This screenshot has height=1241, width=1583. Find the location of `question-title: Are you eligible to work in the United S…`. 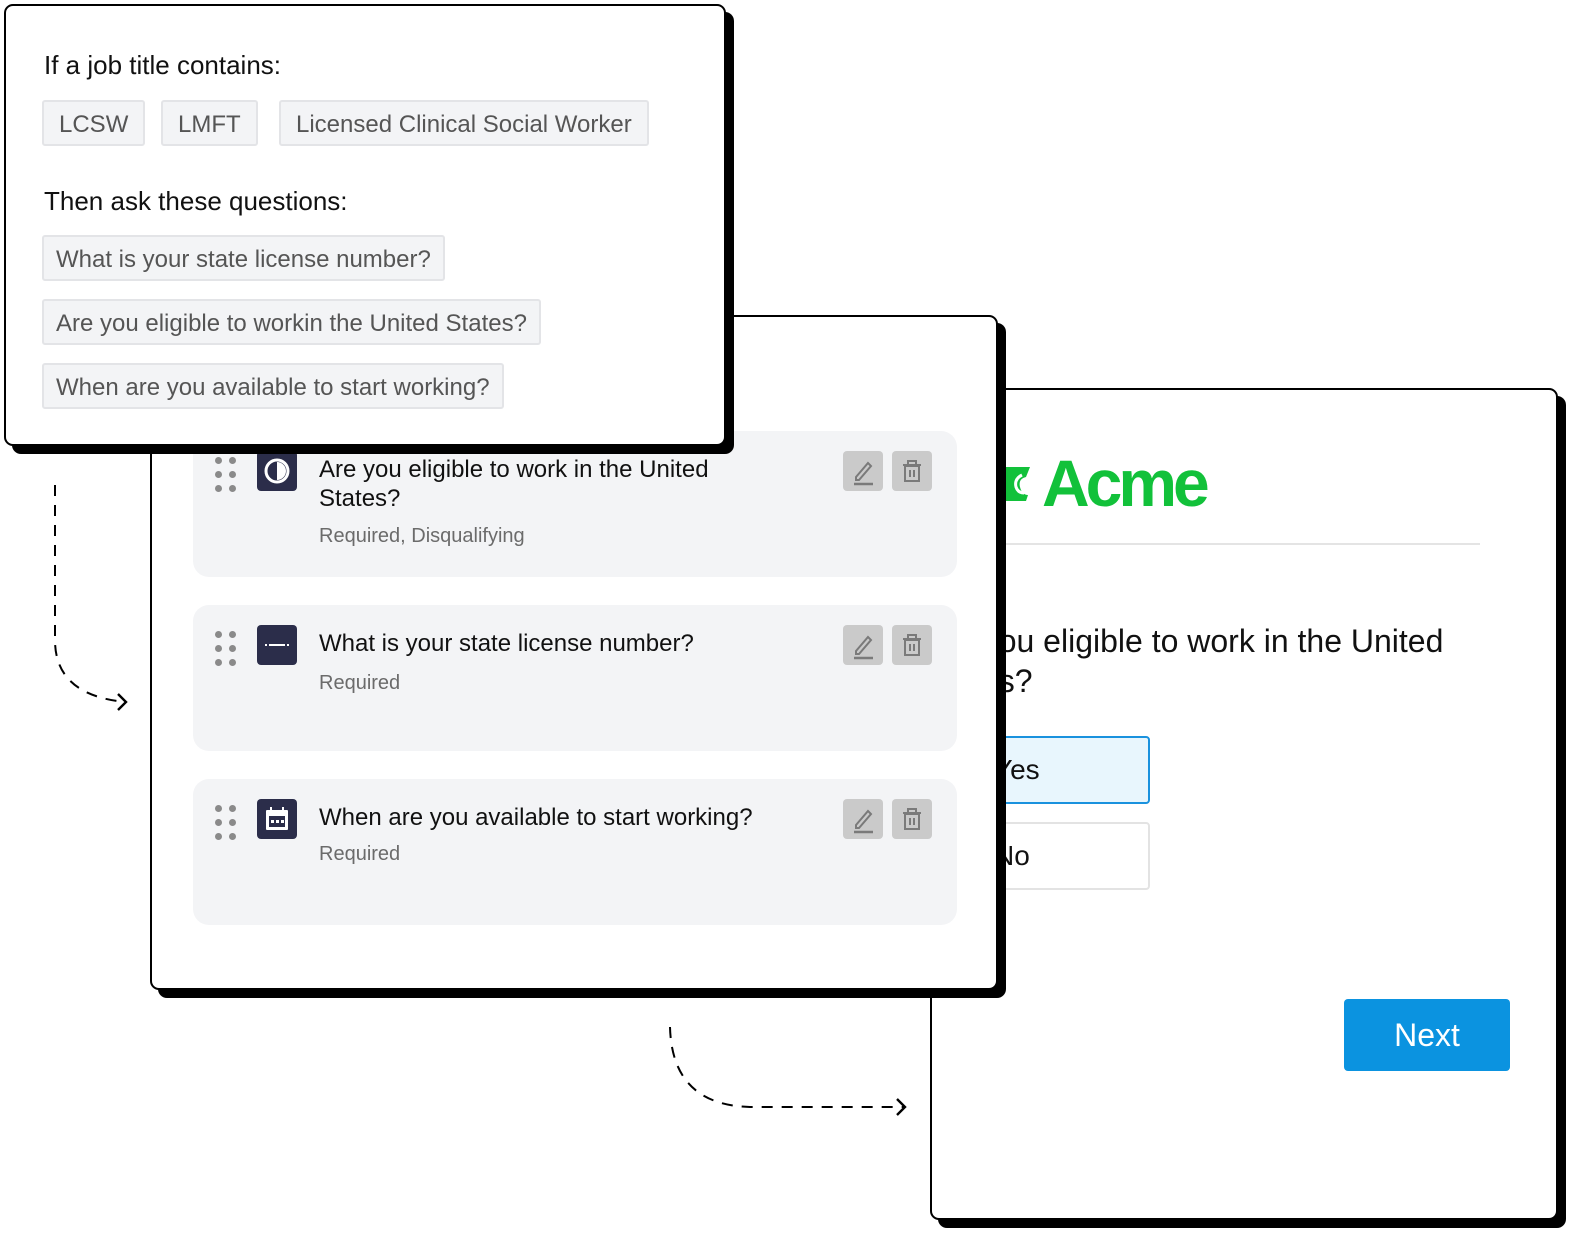

question-title: Are you eligible to work in the United S… is located at coordinates (514, 484).